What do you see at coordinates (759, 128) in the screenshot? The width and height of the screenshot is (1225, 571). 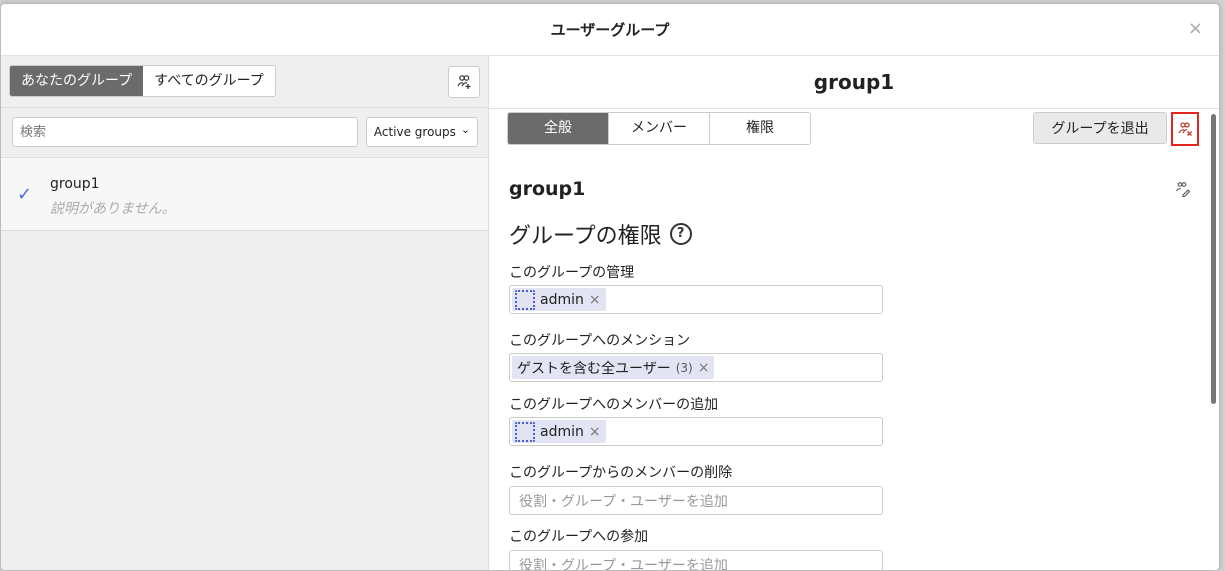 I see `tab-permissions: 権限` at bounding box center [759, 128].